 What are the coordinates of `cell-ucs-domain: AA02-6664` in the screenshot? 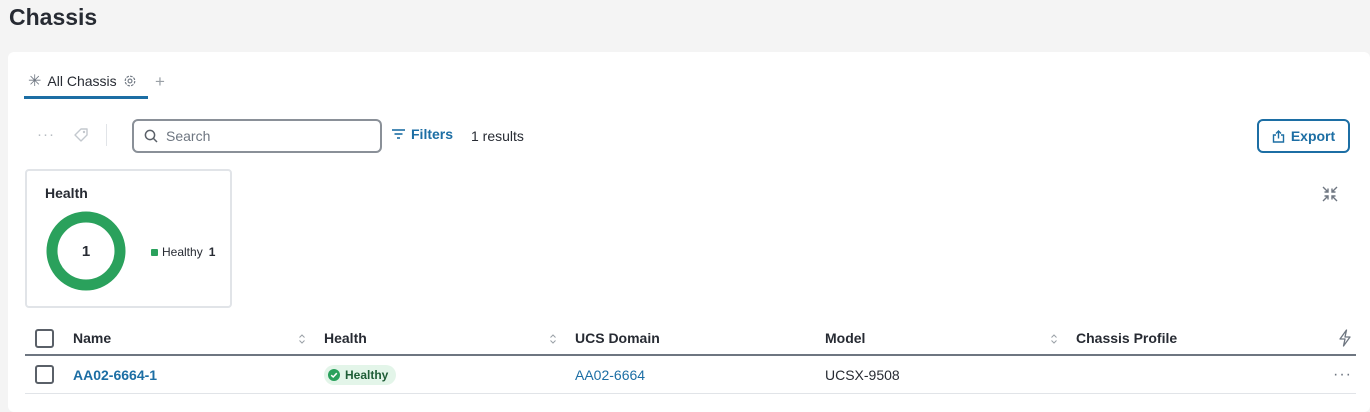 It's located at (700, 374).